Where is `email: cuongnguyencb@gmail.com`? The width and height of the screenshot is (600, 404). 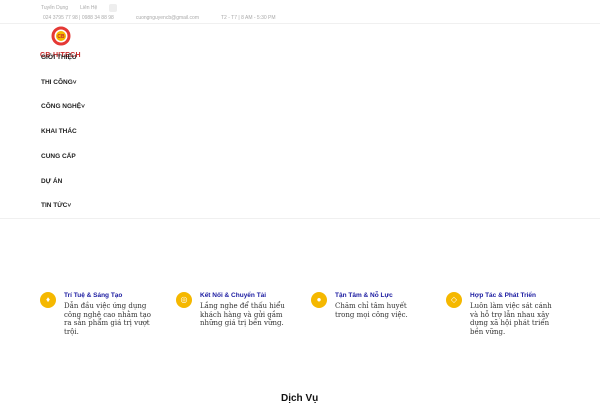
email: cuongnguyencb@gmail.com is located at coordinates (167, 18).